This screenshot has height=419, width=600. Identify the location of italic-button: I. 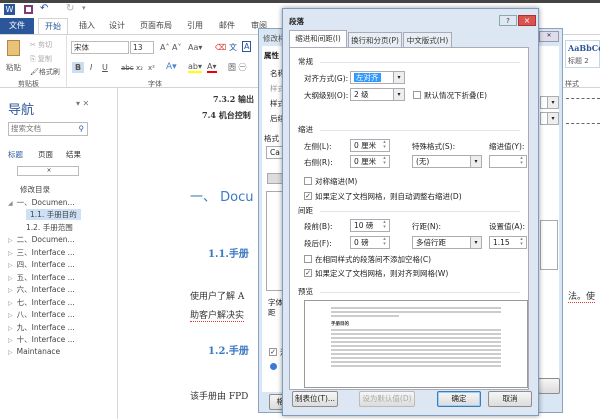
(91, 67).